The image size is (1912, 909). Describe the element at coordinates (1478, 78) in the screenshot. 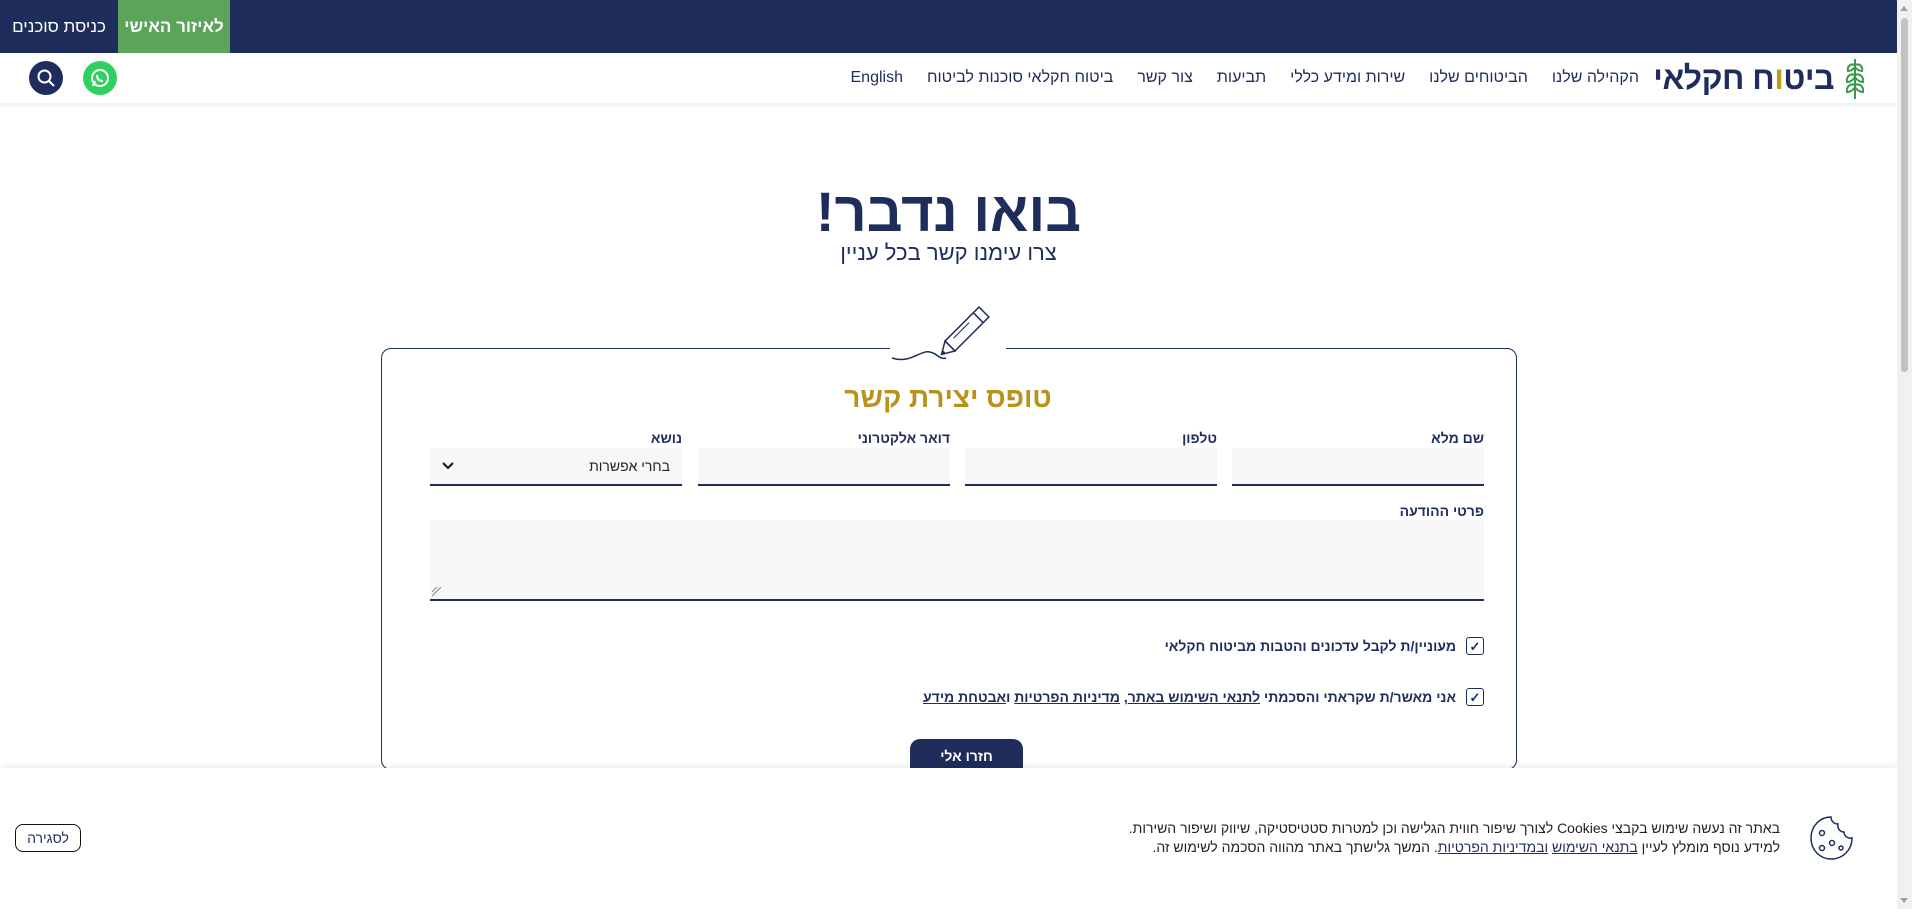

I see `nav-item-insurances: הביטוחים שלנו` at that location.